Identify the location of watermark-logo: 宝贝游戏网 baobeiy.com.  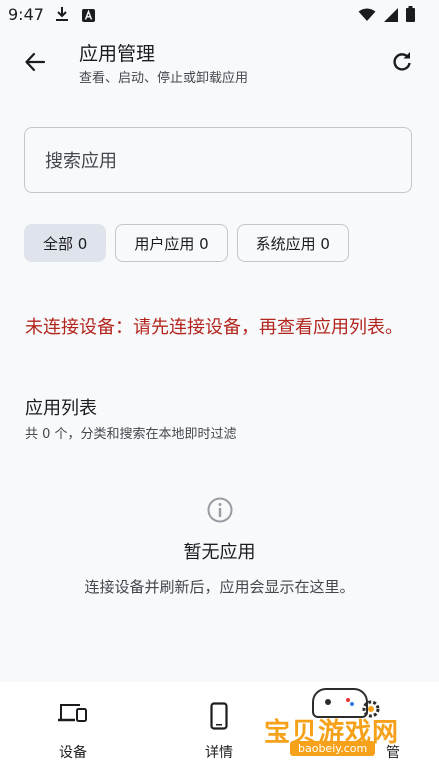
(337, 727).